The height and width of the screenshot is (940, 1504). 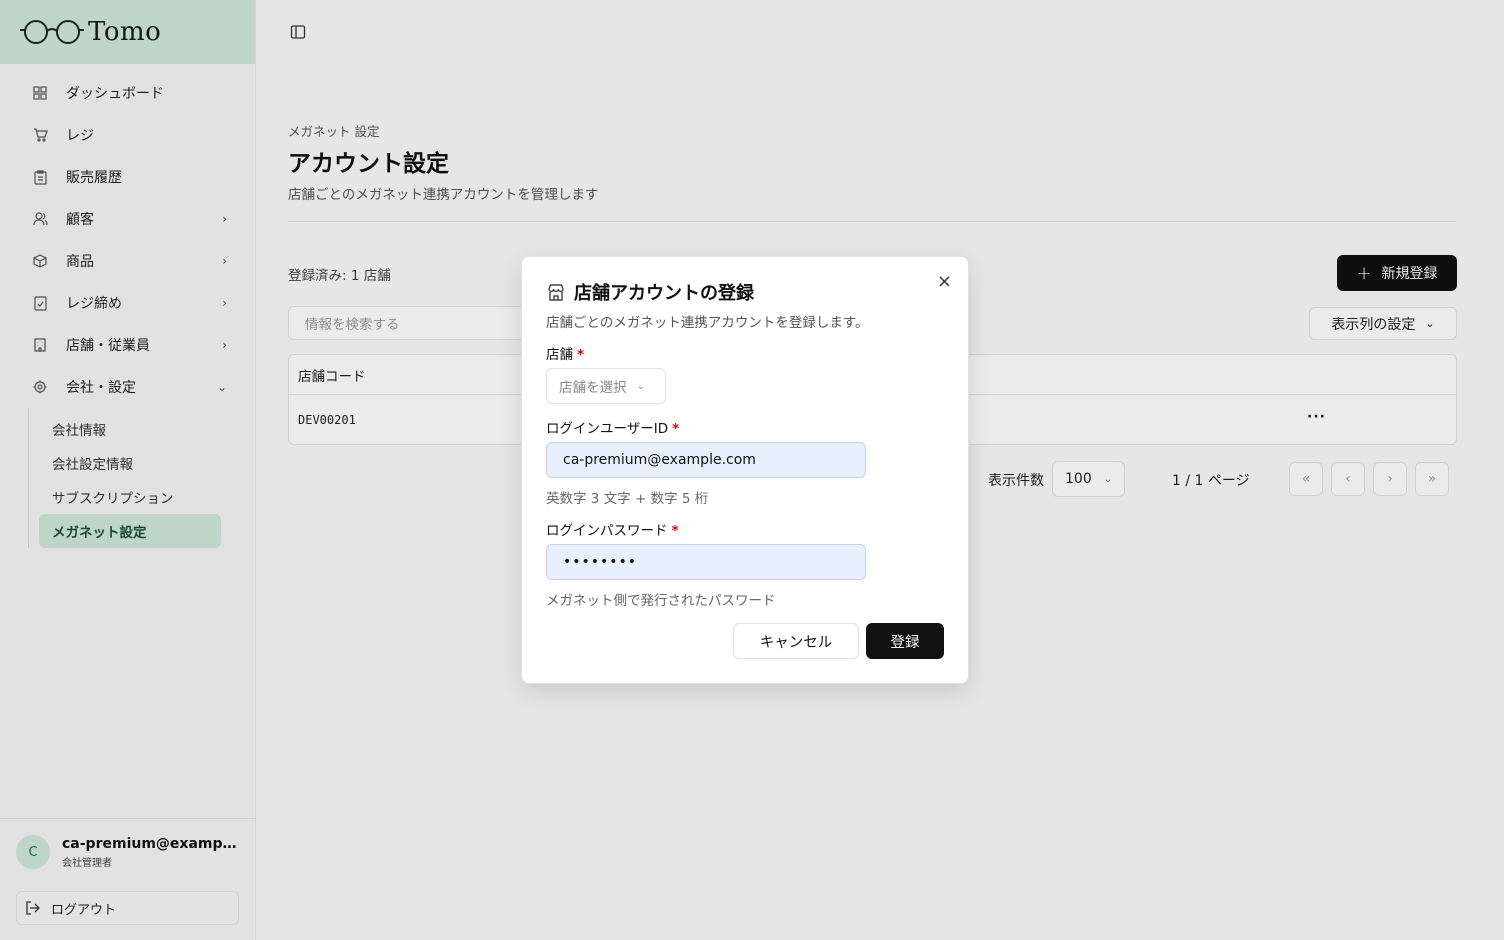 What do you see at coordinates (607, 429) in the screenshot?
I see `login-id-label-text: ログインユーザーID` at bounding box center [607, 429].